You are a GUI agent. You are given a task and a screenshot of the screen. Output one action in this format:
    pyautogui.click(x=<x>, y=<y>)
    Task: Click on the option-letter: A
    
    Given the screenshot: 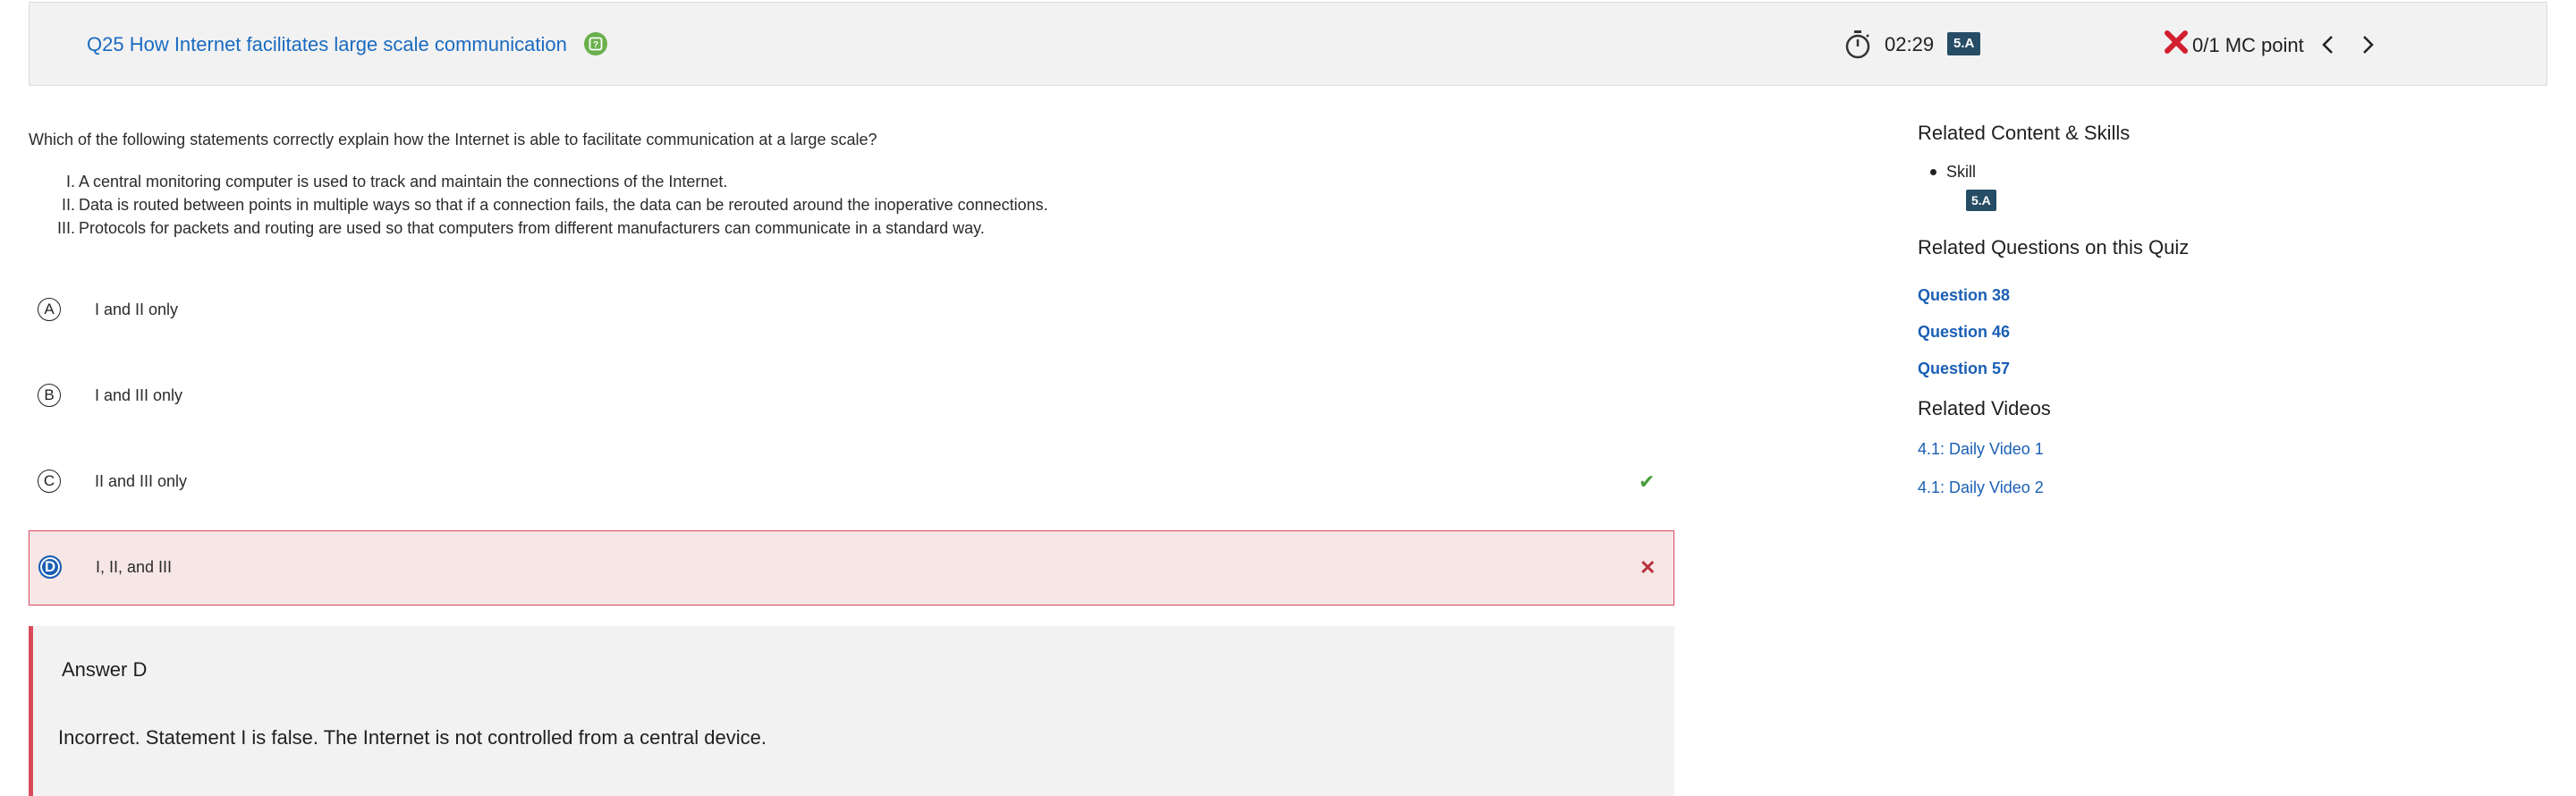 What is the action you would take?
    pyautogui.click(x=49, y=309)
    